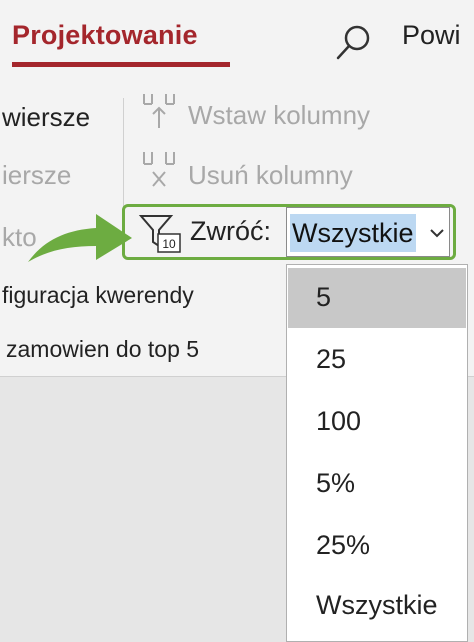 This screenshot has width=474, height=642. I want to click on ribbon-separator, so click(123, 153).